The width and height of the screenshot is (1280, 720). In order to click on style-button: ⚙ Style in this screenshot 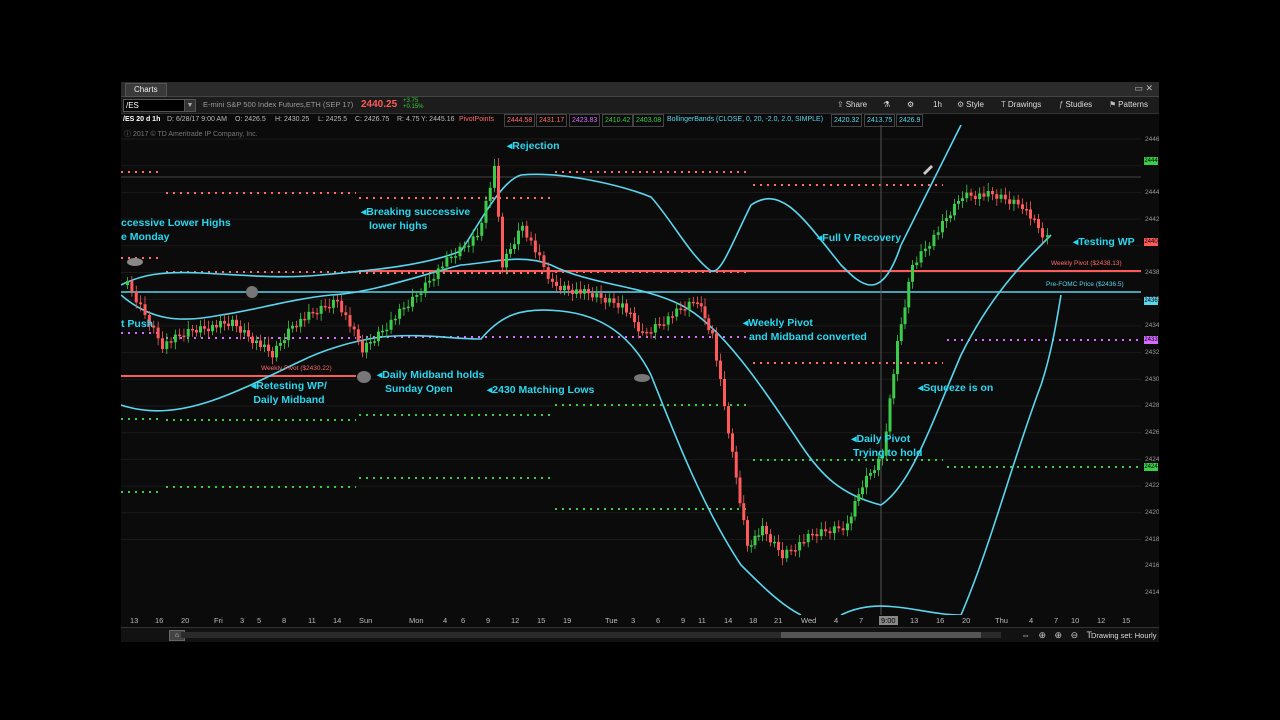, I will do `click(970, 104)`.